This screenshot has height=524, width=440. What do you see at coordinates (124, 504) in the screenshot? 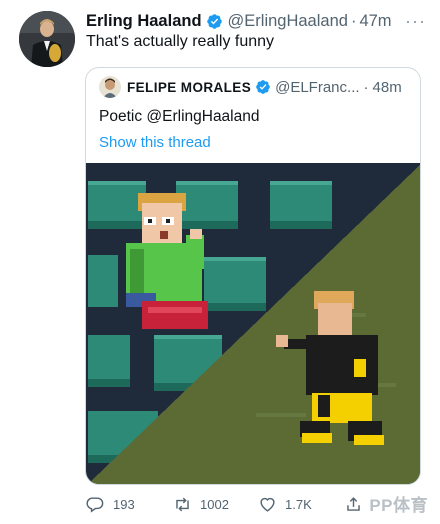
I see `reply-count: 193` at bounding box center [124, 504].